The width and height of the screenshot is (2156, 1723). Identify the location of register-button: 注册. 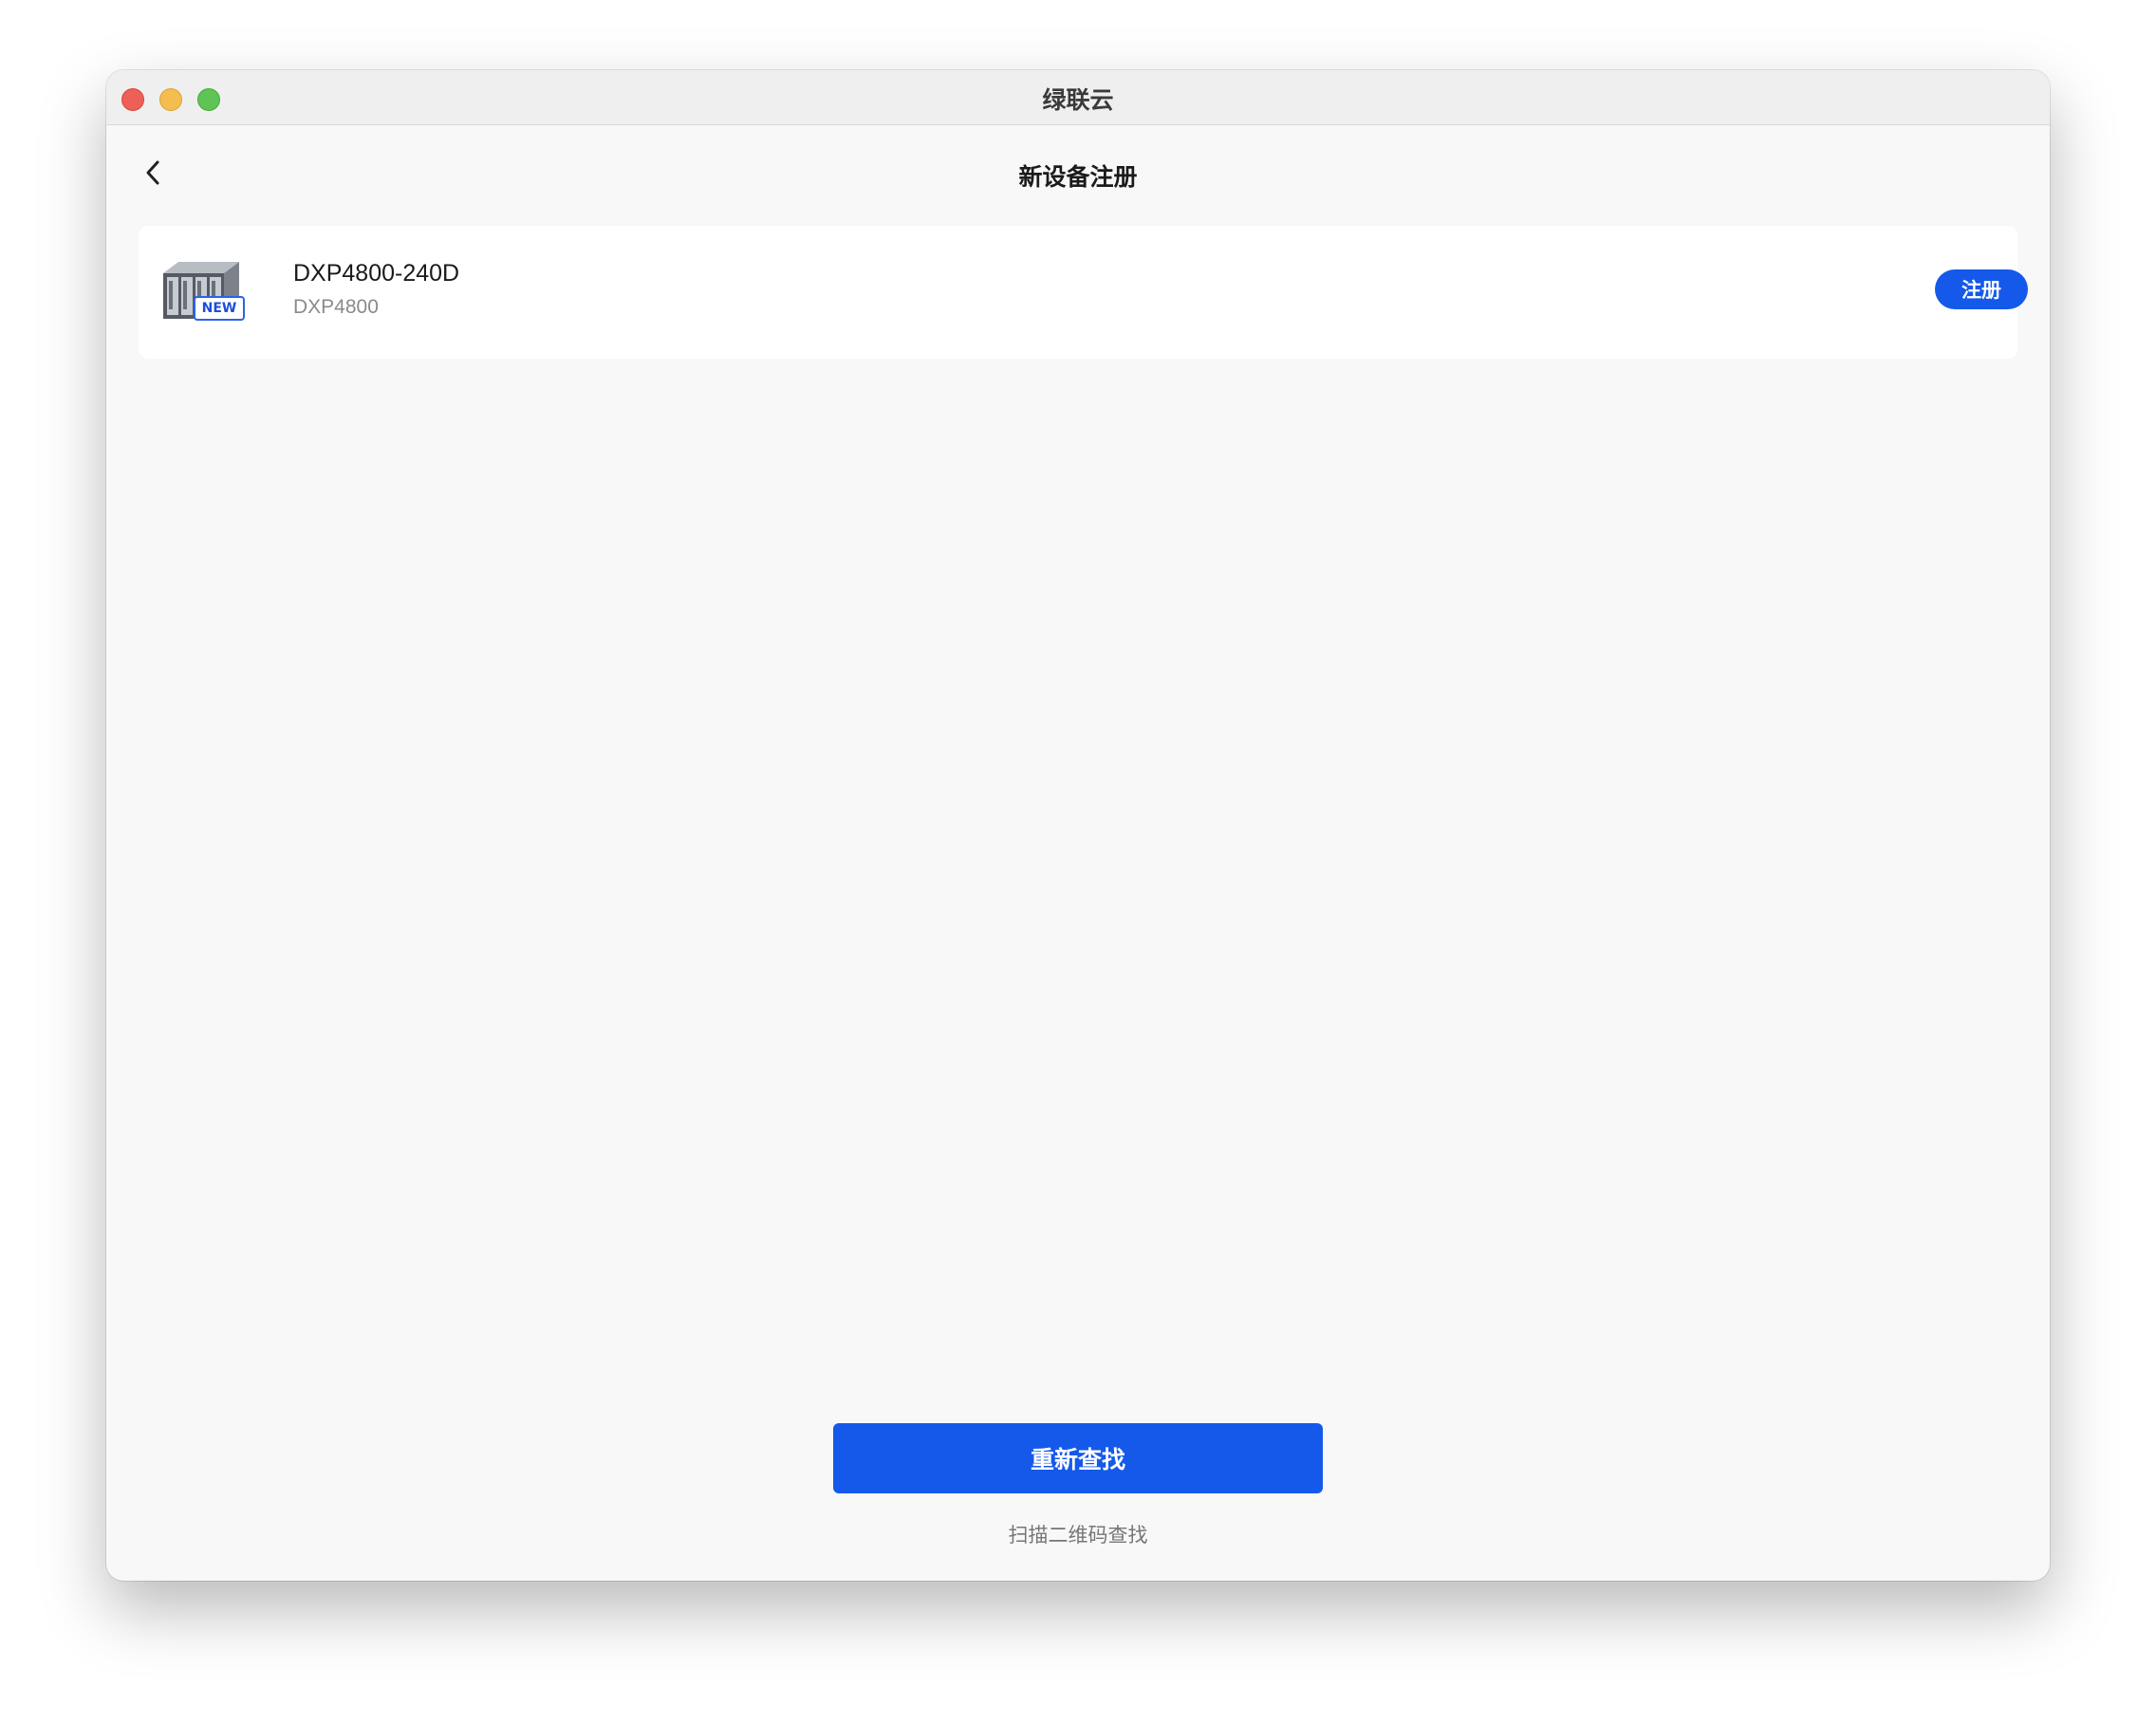
(1981, 289).